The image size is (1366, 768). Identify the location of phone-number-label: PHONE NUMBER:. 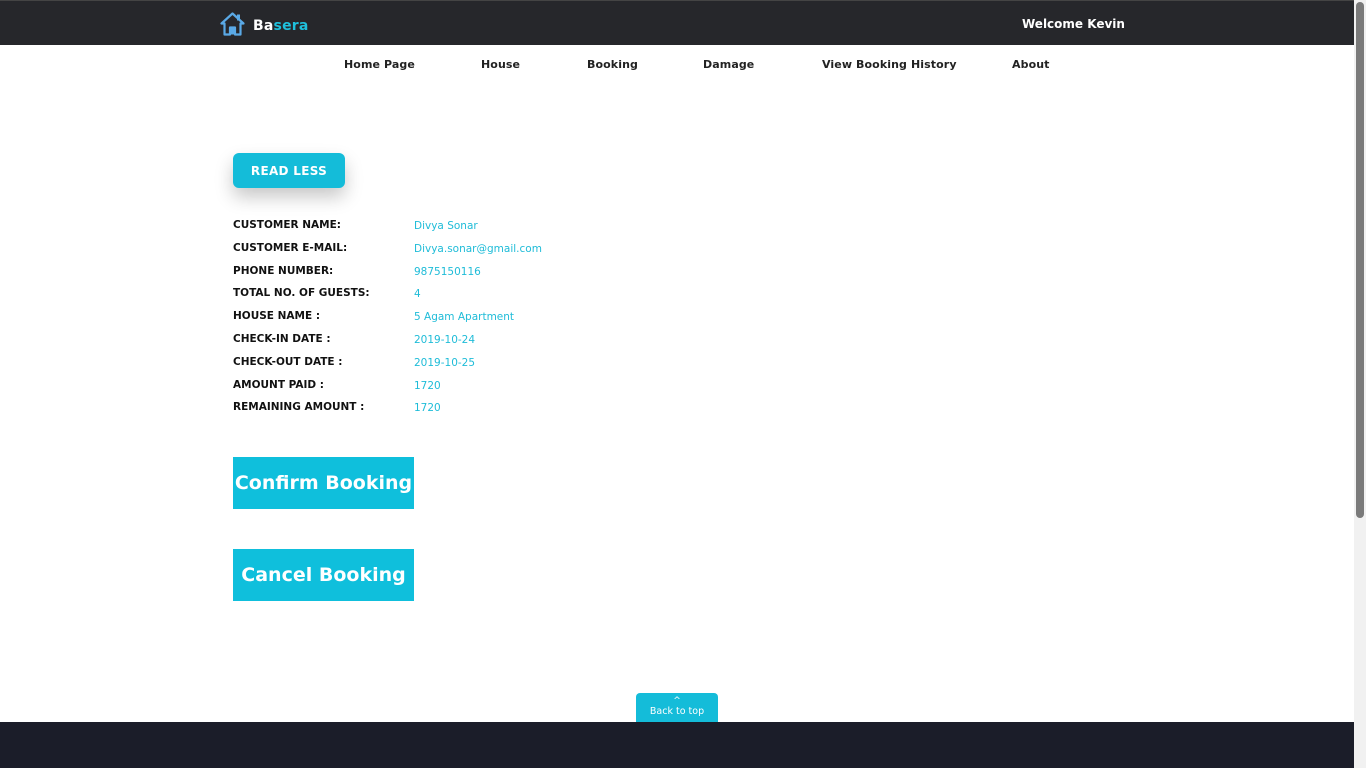
(283, 270).